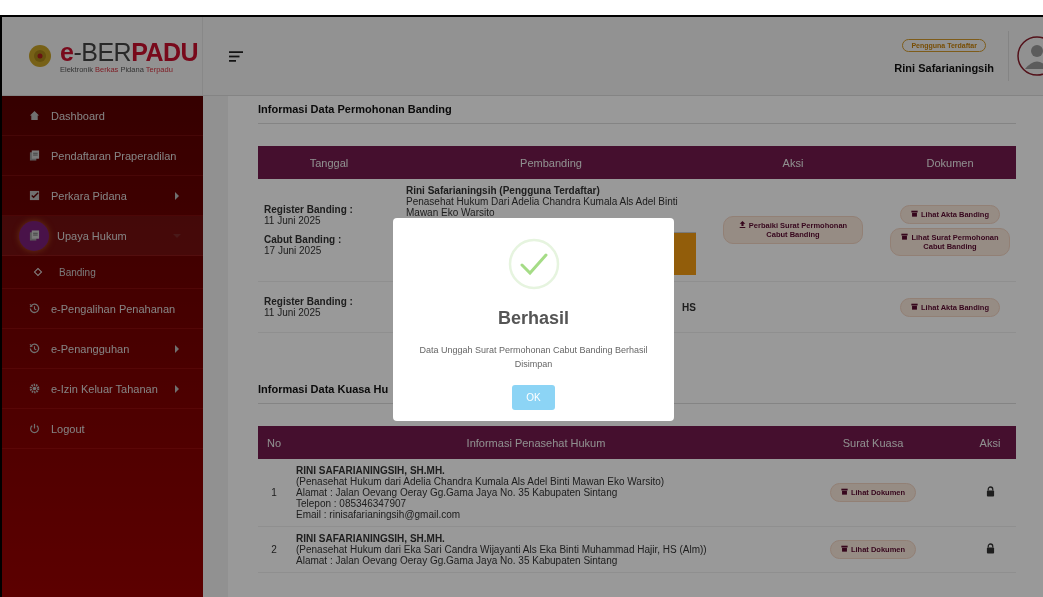  What do you see at coordinates (34, 115) in the screenshot?
I see `house-icon` at bounding box center [34, 115].